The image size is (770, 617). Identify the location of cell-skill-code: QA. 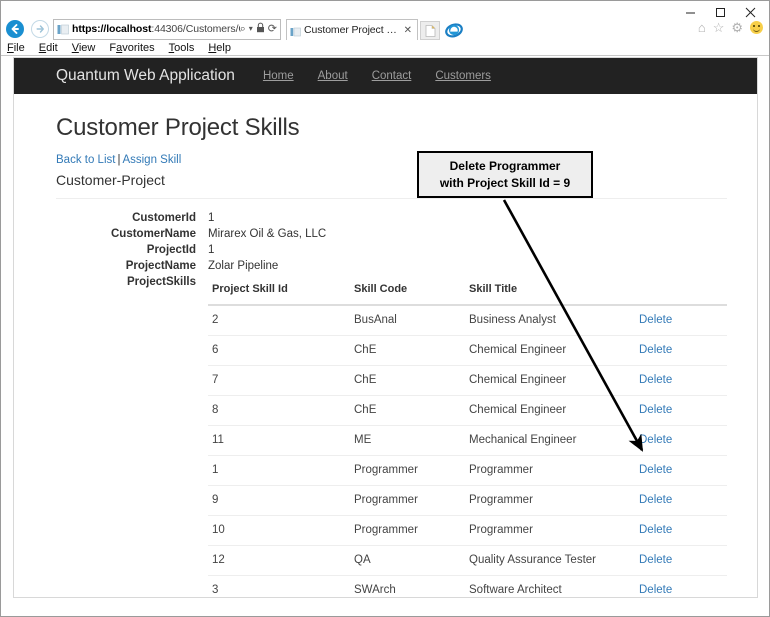
(407, 560).